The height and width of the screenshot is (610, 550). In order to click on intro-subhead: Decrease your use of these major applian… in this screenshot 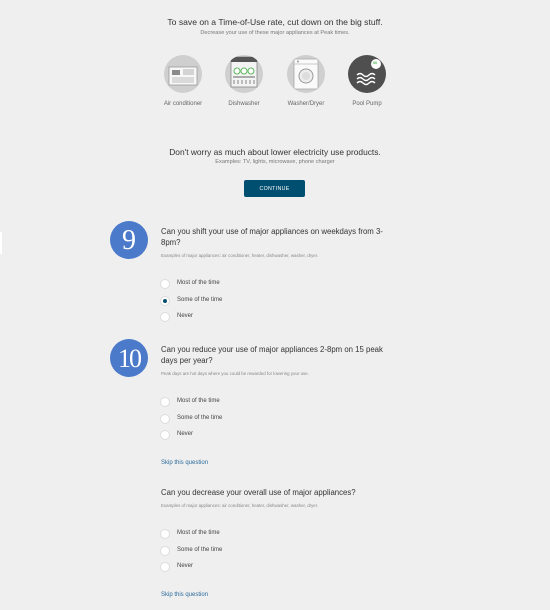, I will do `click(275, 33)`.